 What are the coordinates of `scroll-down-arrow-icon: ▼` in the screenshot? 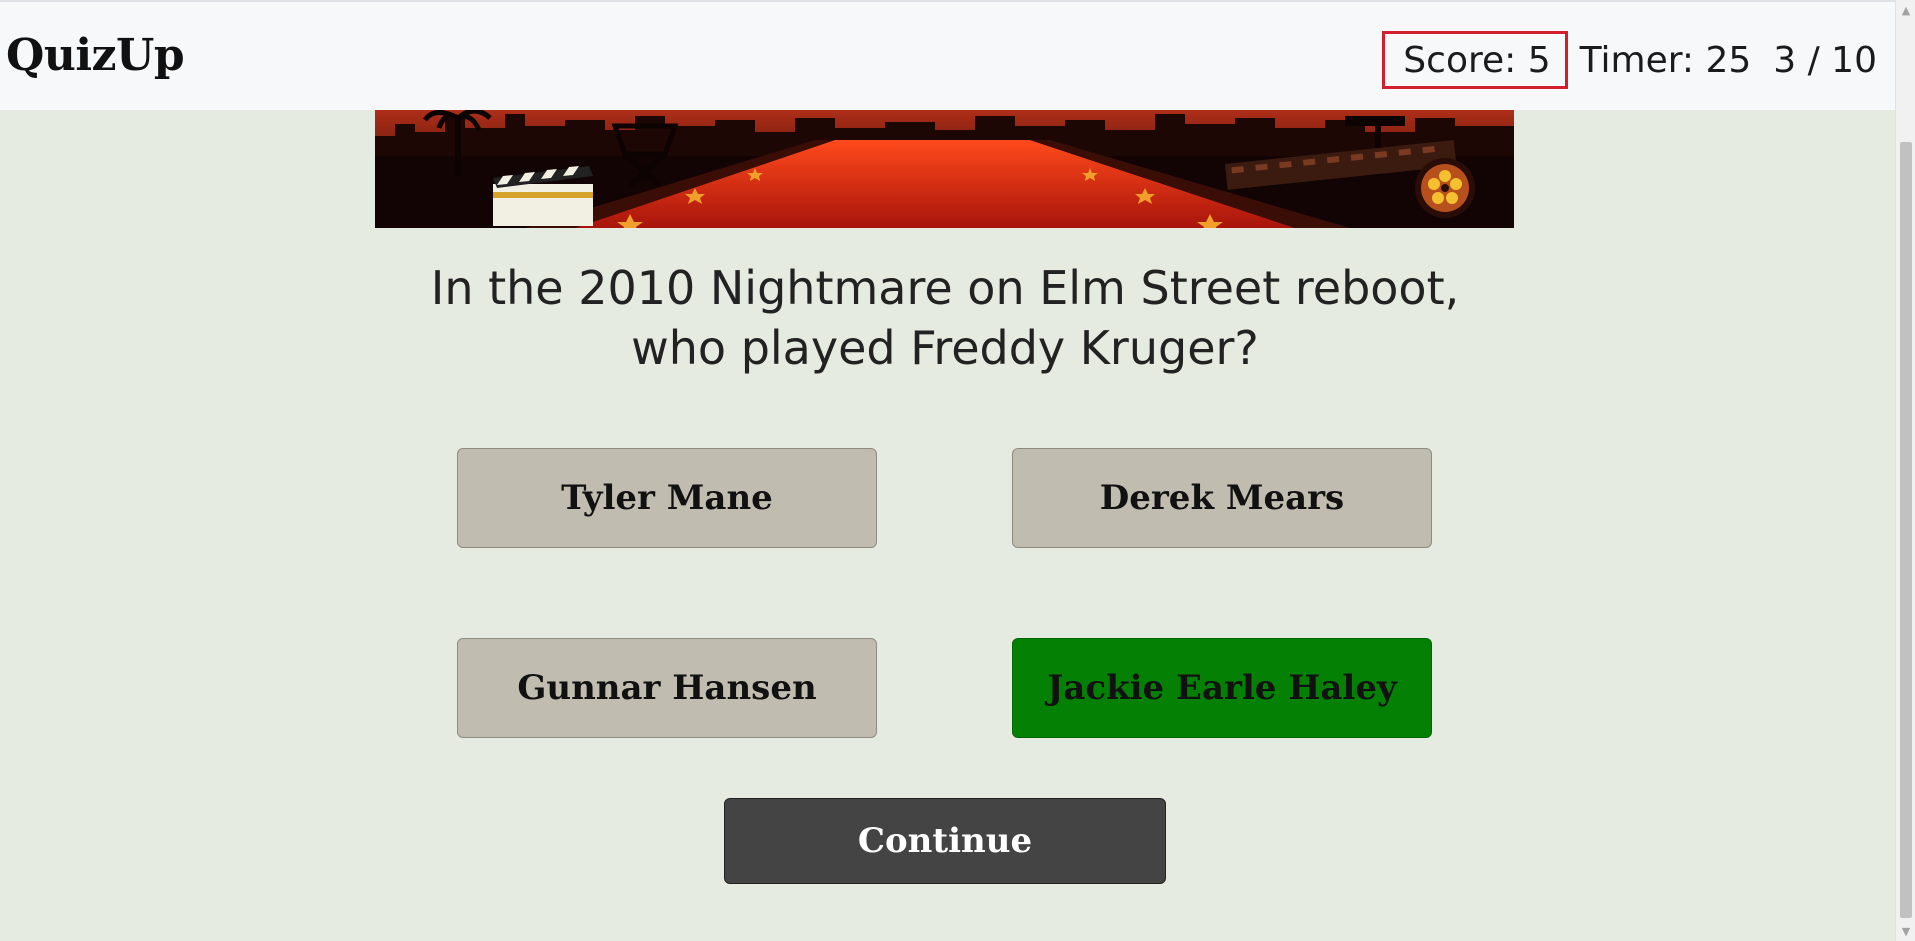 It's located at (1905, 931).